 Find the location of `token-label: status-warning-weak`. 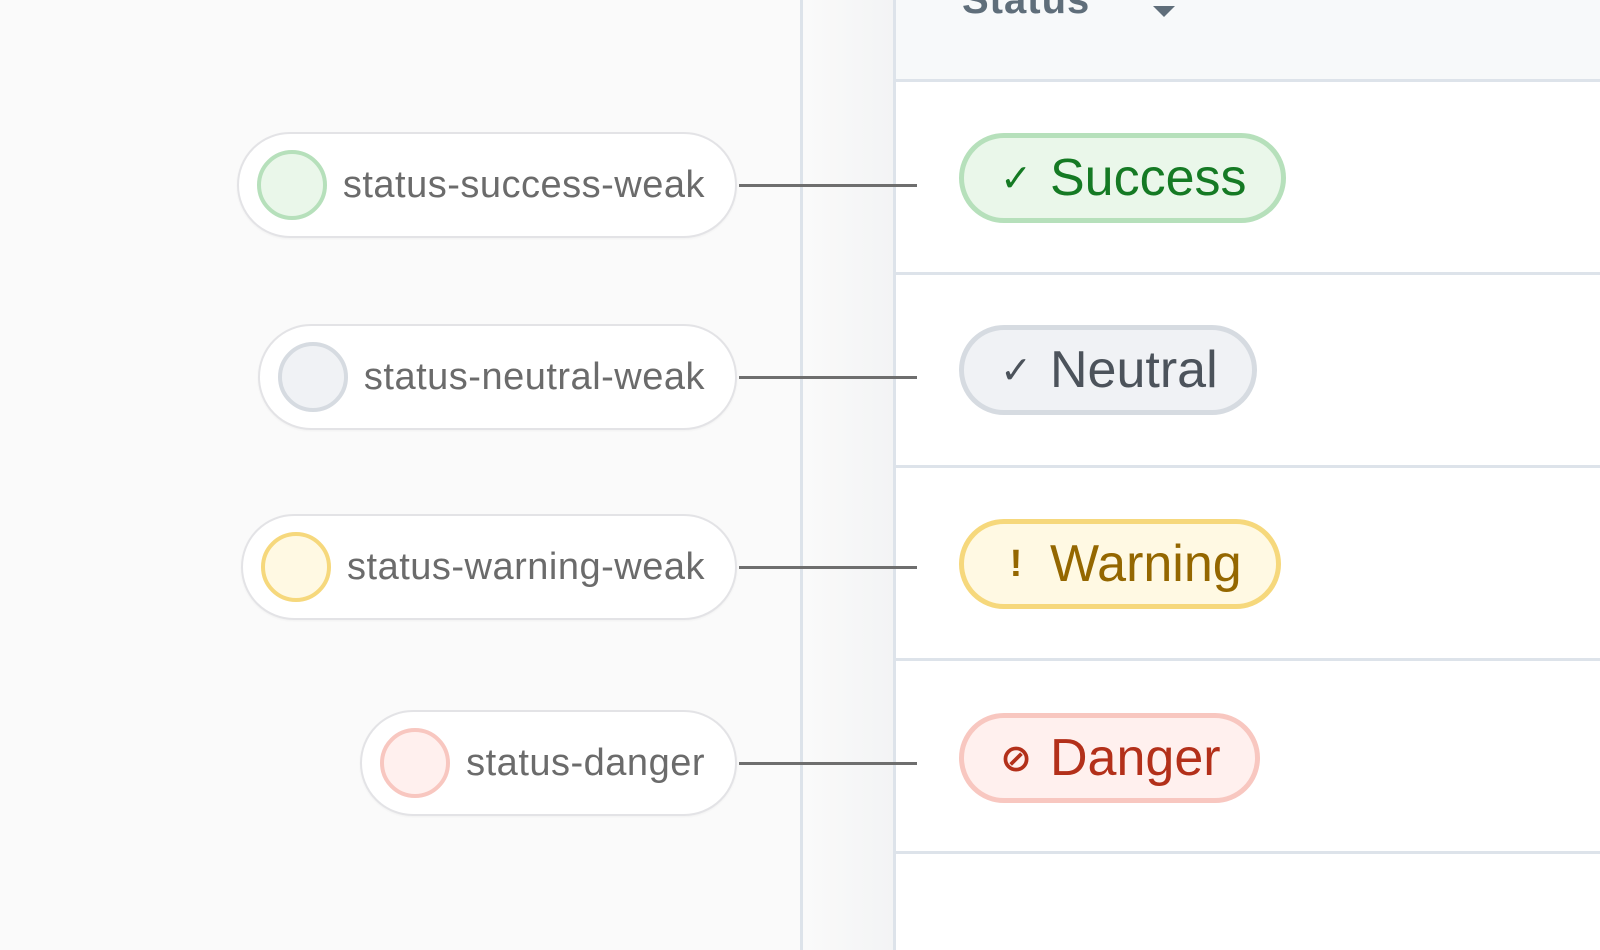

token-label: status-warning-weak is located at coordinates (489, 567).